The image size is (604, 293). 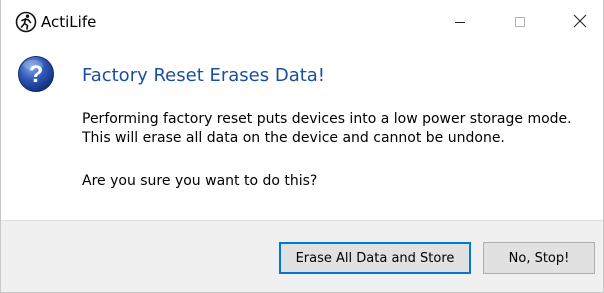 What do you see at coordinates (302, 22) in the screenshot?
I see `title-bar: ActiLife` at bounding box center [302, 22].